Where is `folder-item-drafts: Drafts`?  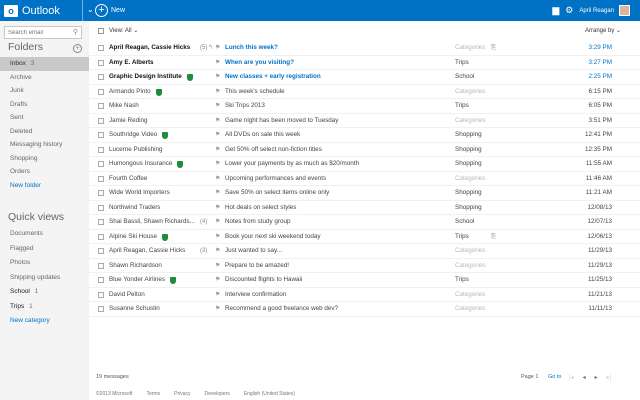
folder-item-drafts: Drafts is located at coordinates (44, 105).